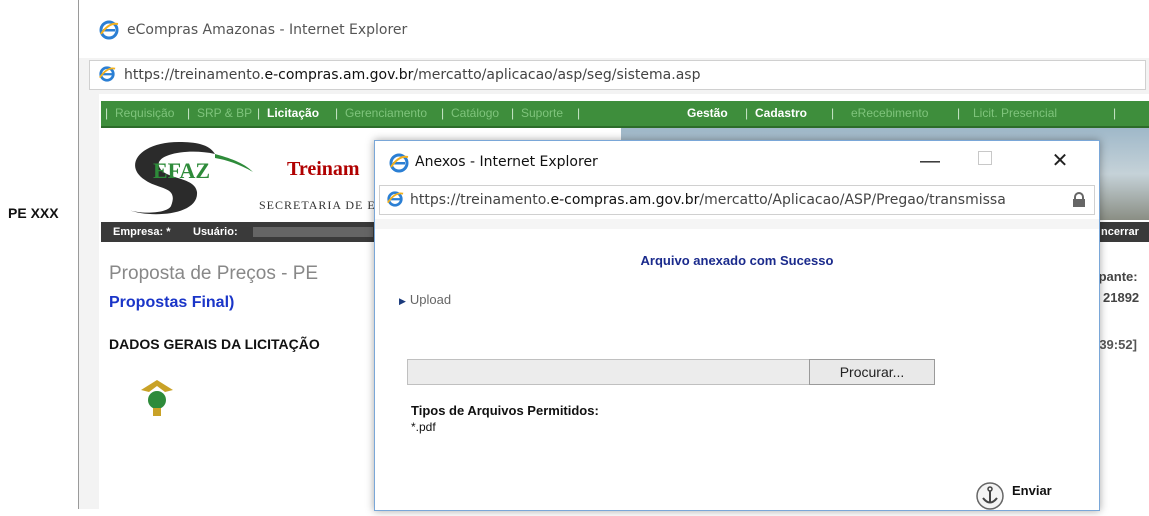 The image size is (1149, 516). What do you see at coordinates (215, 232) in the screenshot?
I see `usuario-label: Usuário:` at bounding box center [215, 232].